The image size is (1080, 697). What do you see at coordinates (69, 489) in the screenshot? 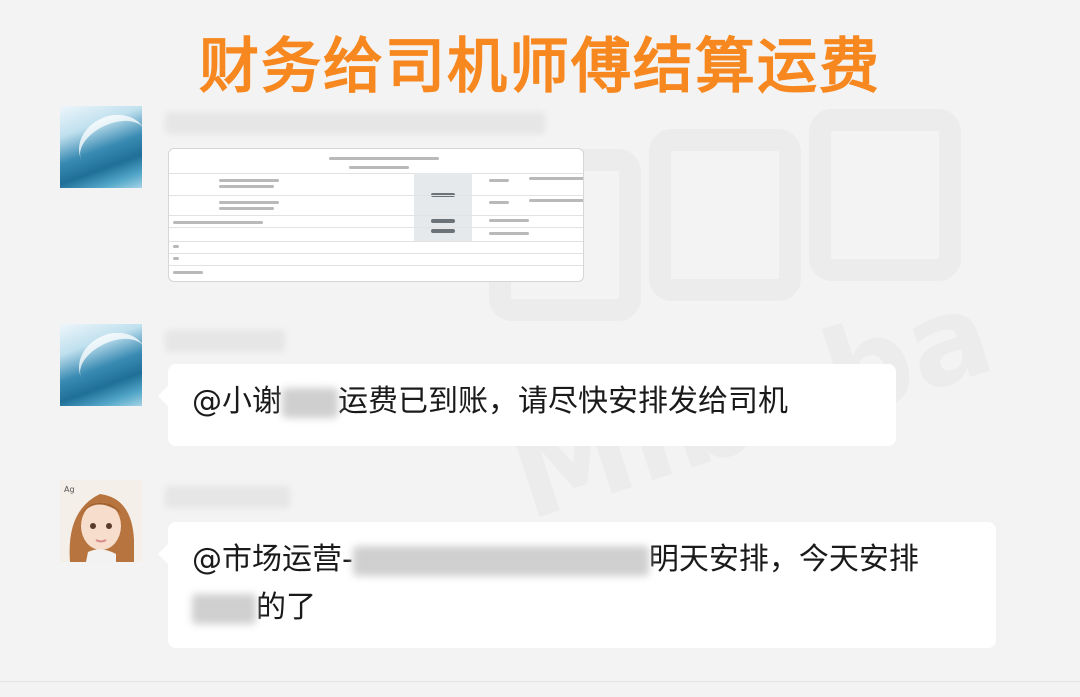
I see `svg-text: Ag` at bounding box center [69, 489].